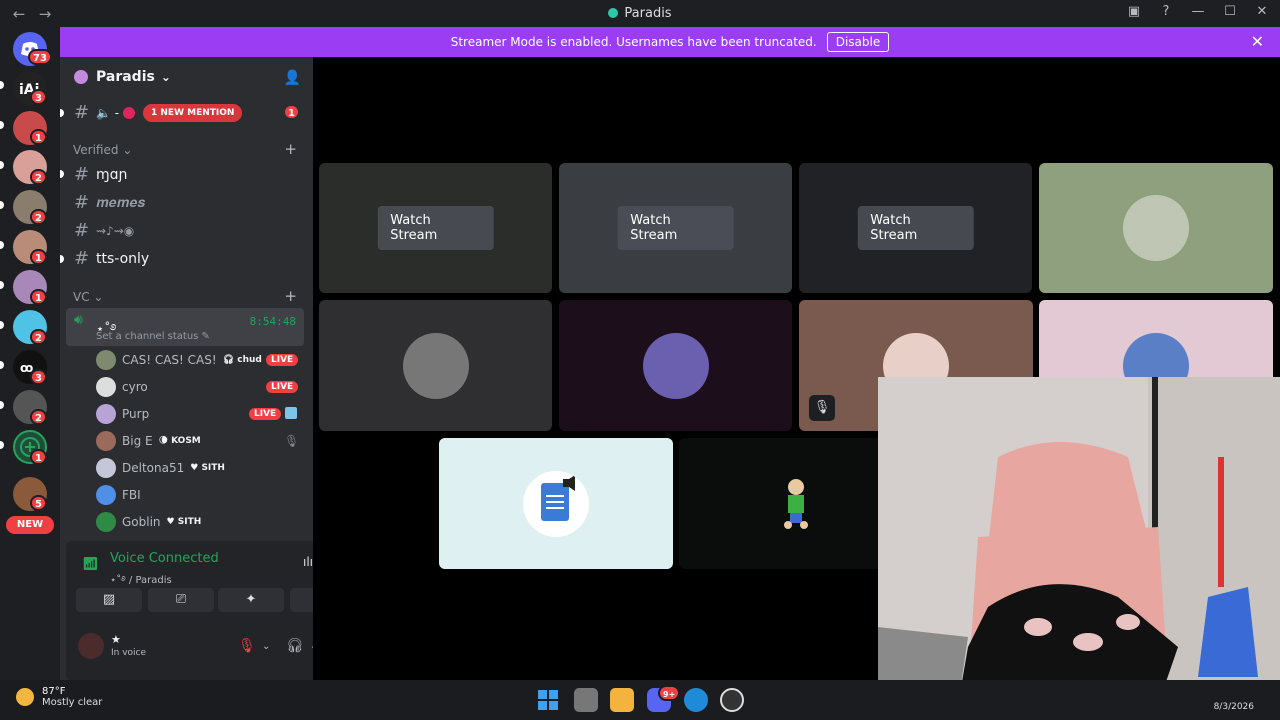 Image resolution: width=1280 pixels, height=720 pixels. Describe the element at coordinates (1166, 11) in the screenshot. I see `help-icon: ?` at that location.